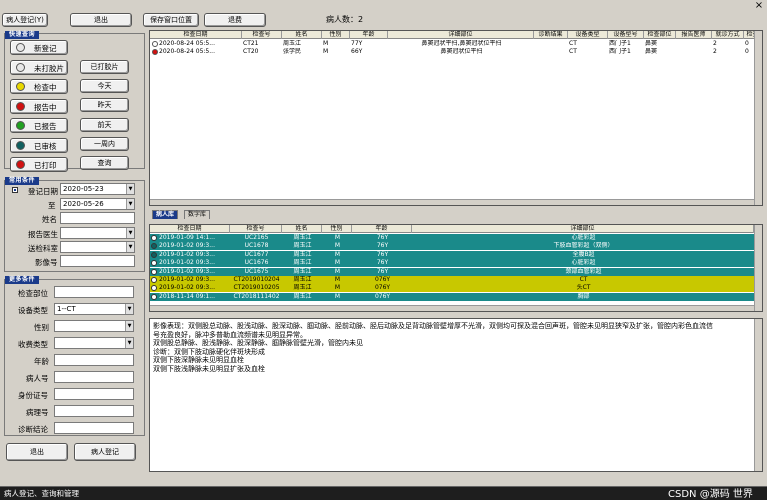 Image resolution: width=767 pixels, height=500 pixels. Describe the element at coordinates (357, 43) in the screenshot. I see `table-cell: 77Y` at that location.